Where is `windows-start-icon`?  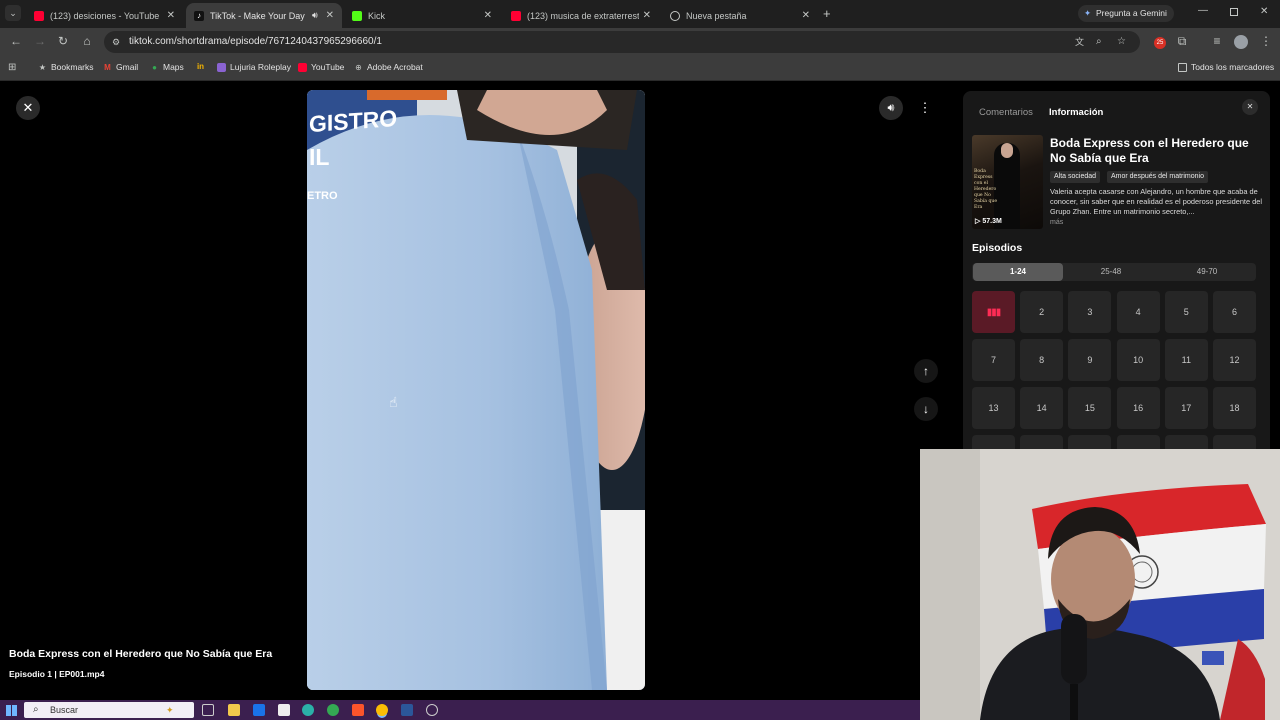 windows-start-icon is located at coordinates (11, 710).